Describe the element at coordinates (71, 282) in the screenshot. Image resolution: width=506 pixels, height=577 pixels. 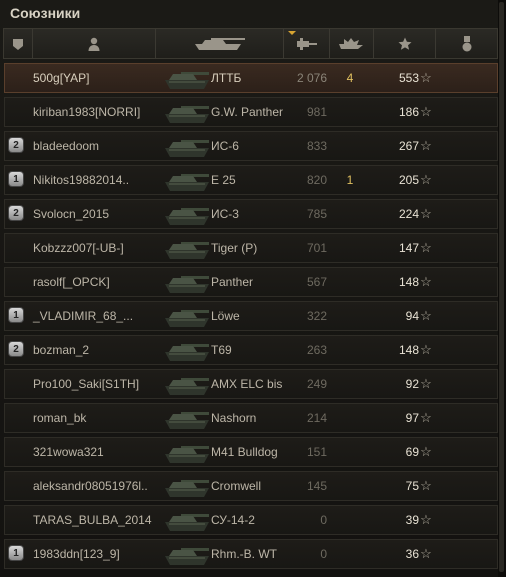
I see `player-name: rasolf[_OPCK]` at that location.